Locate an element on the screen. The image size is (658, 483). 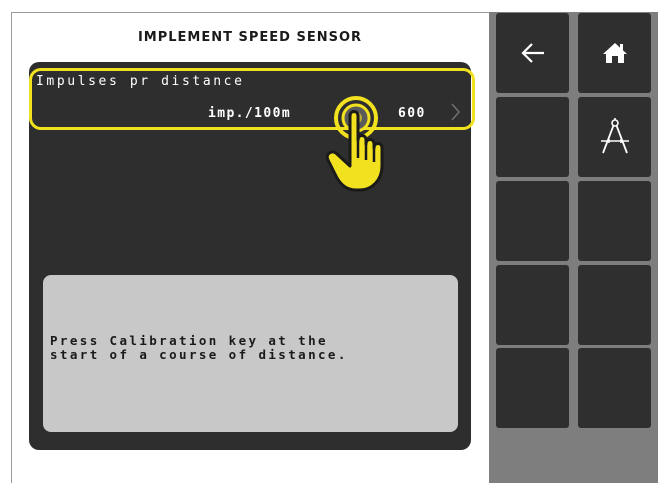
calibration-button is located at coordinates (614, 137).